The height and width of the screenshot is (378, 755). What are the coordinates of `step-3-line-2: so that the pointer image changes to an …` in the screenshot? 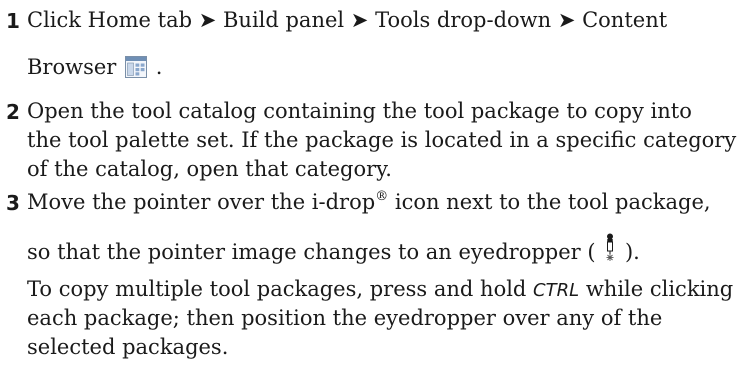 It's located at (333, 249).